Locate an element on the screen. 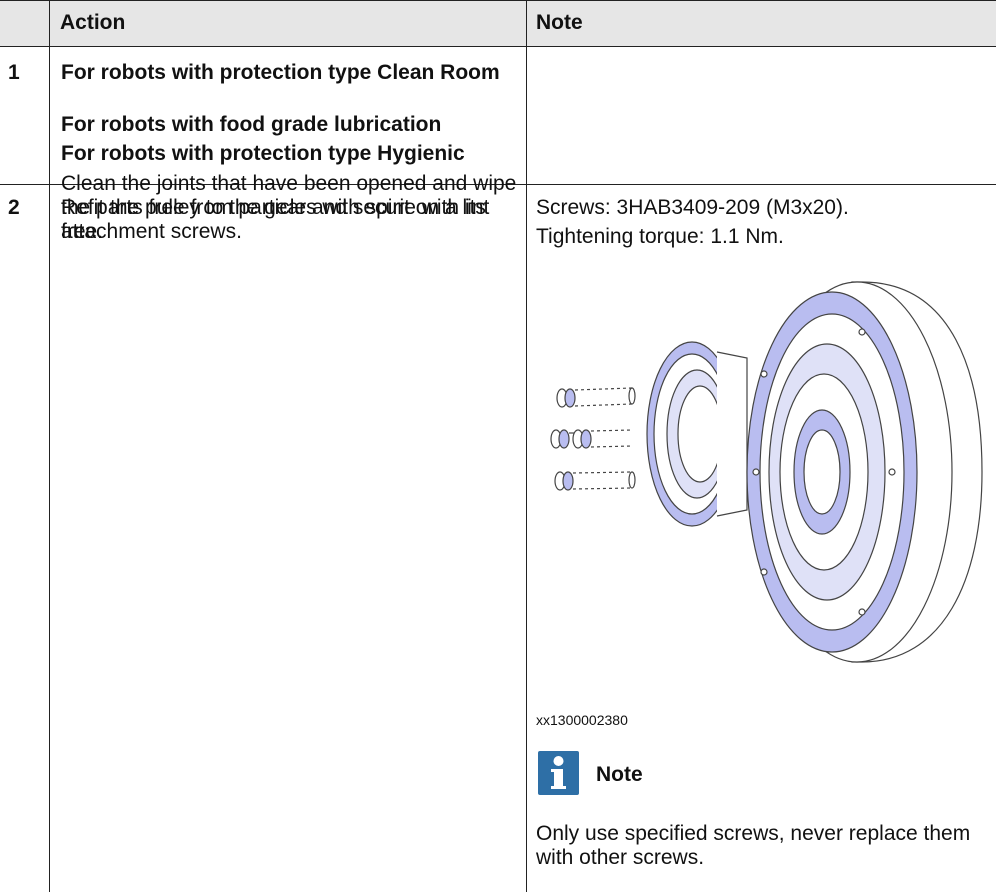 Image resolution: width=996 pixels, height=892 pixels. action-heading: For robots with food grade lubrication is located at coordinates (251, 124).